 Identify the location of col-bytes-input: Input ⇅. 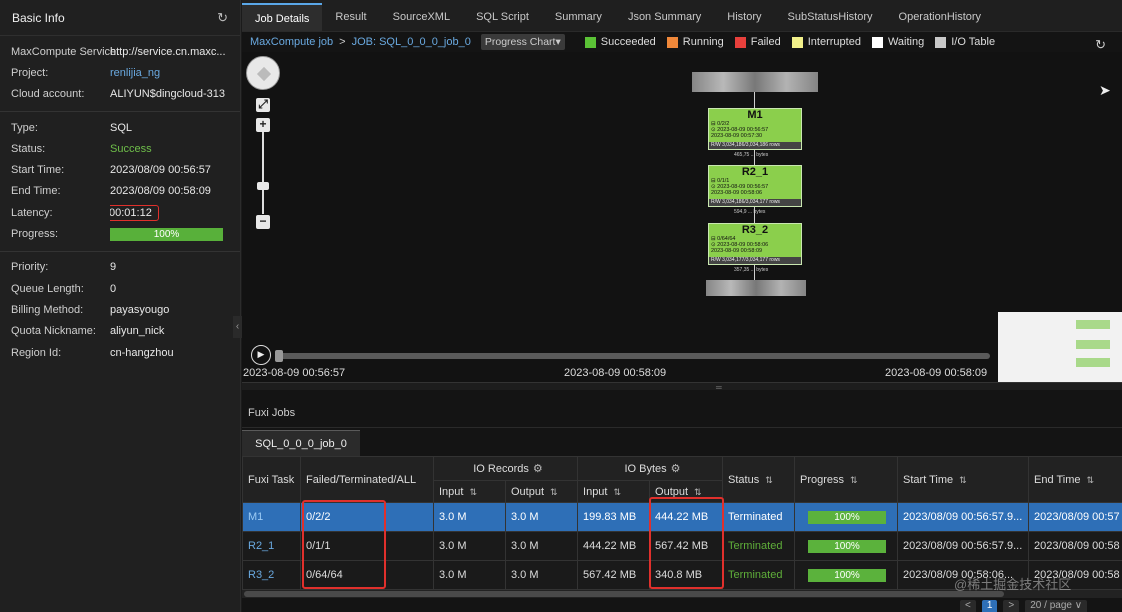
(614, 491).